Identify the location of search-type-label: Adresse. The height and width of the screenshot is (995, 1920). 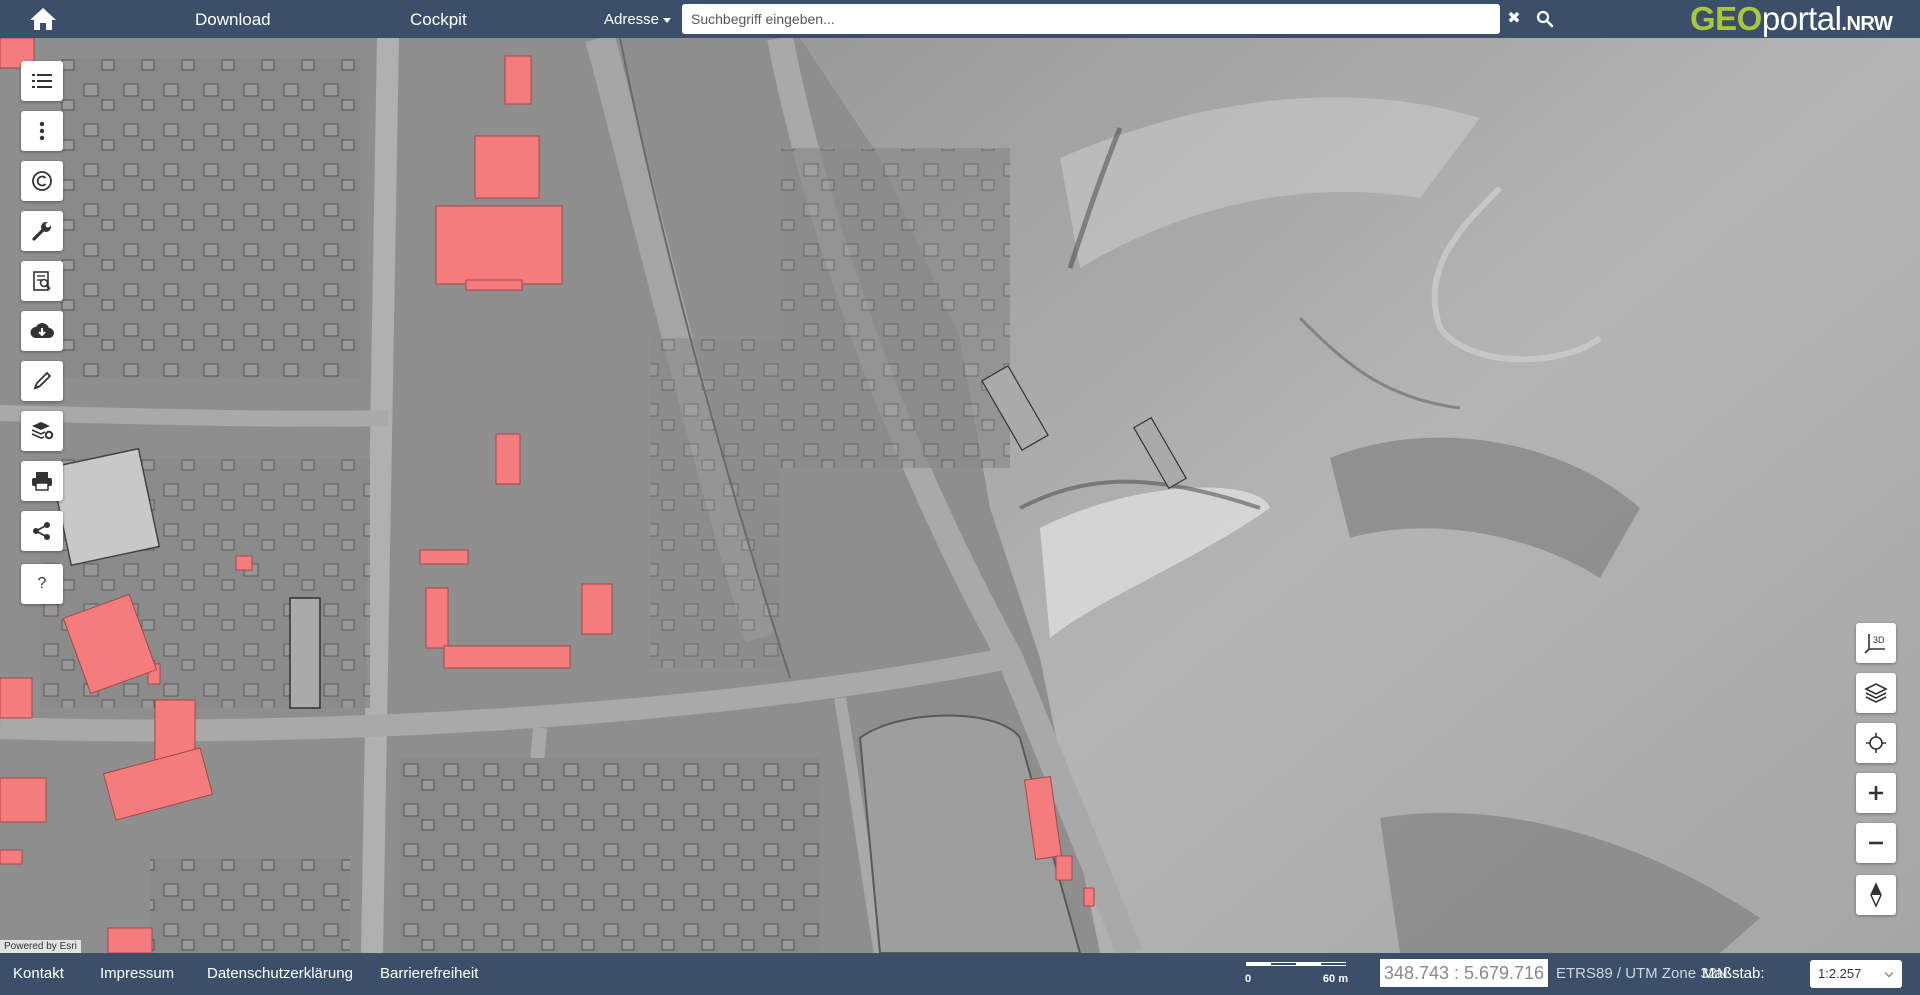
(632, 19).